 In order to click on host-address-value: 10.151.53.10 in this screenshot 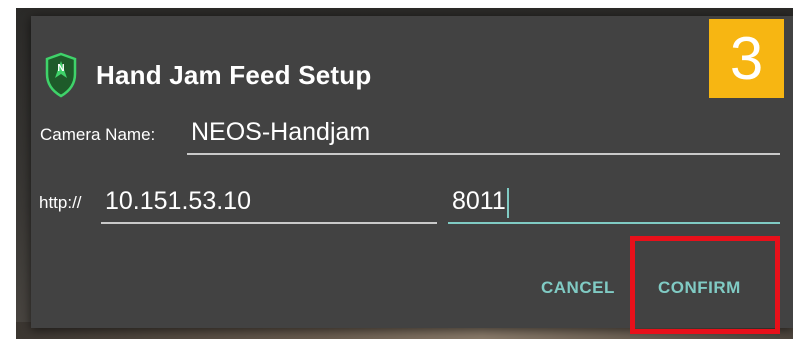, I will do `click(178, 201)`.